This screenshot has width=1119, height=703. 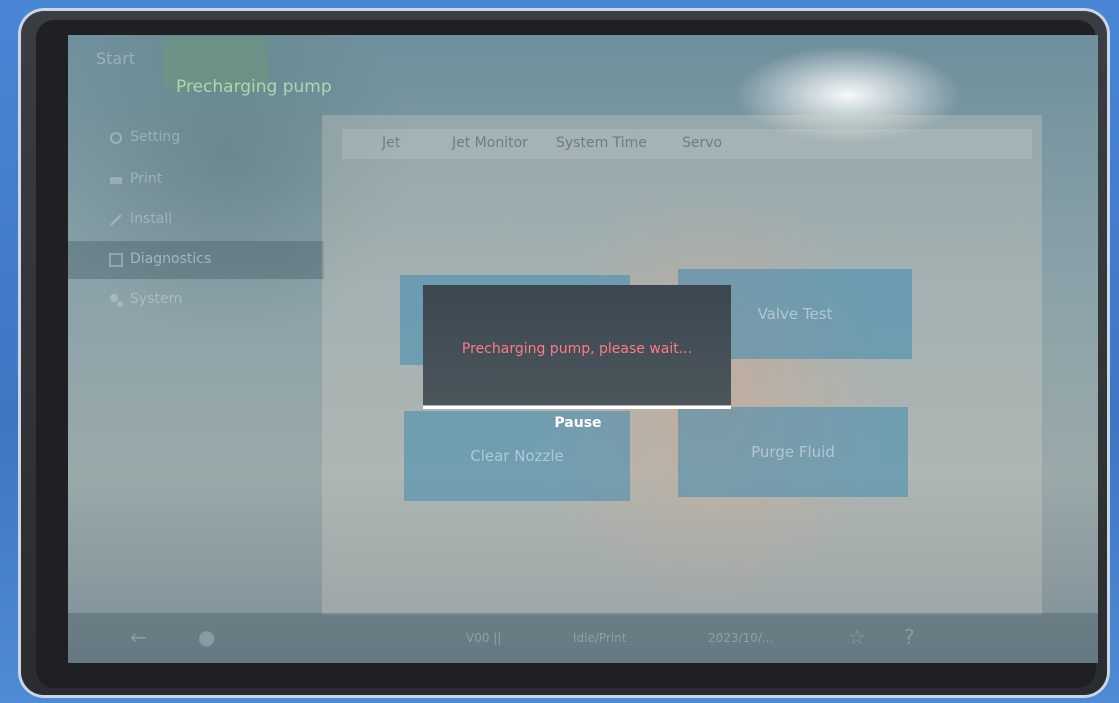 What do you see at coordinates (795, 314) in the screenshot?
I see `tile-label: Valve Test` at bounding box center [795, 314].